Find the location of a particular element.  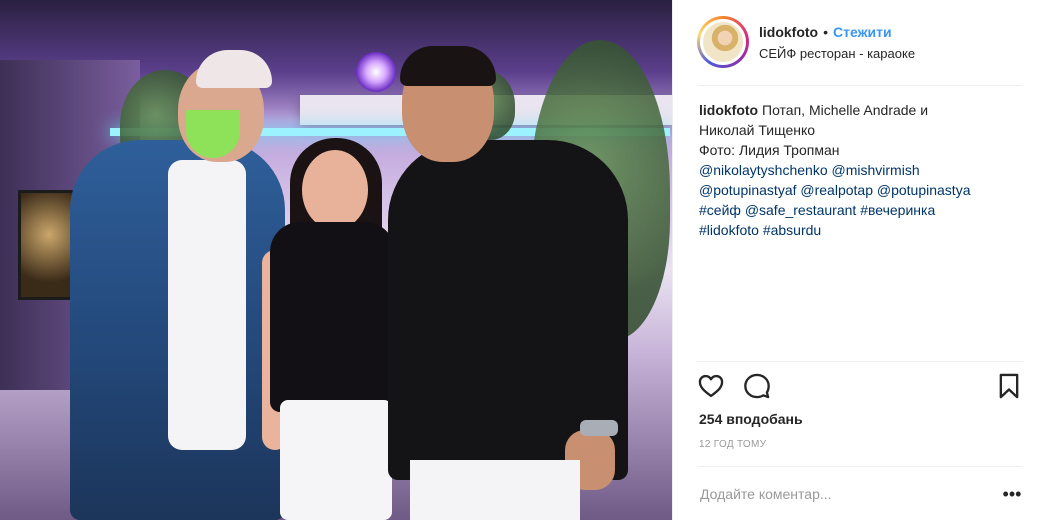

person-right-watch is located at coordinates (599, 428).